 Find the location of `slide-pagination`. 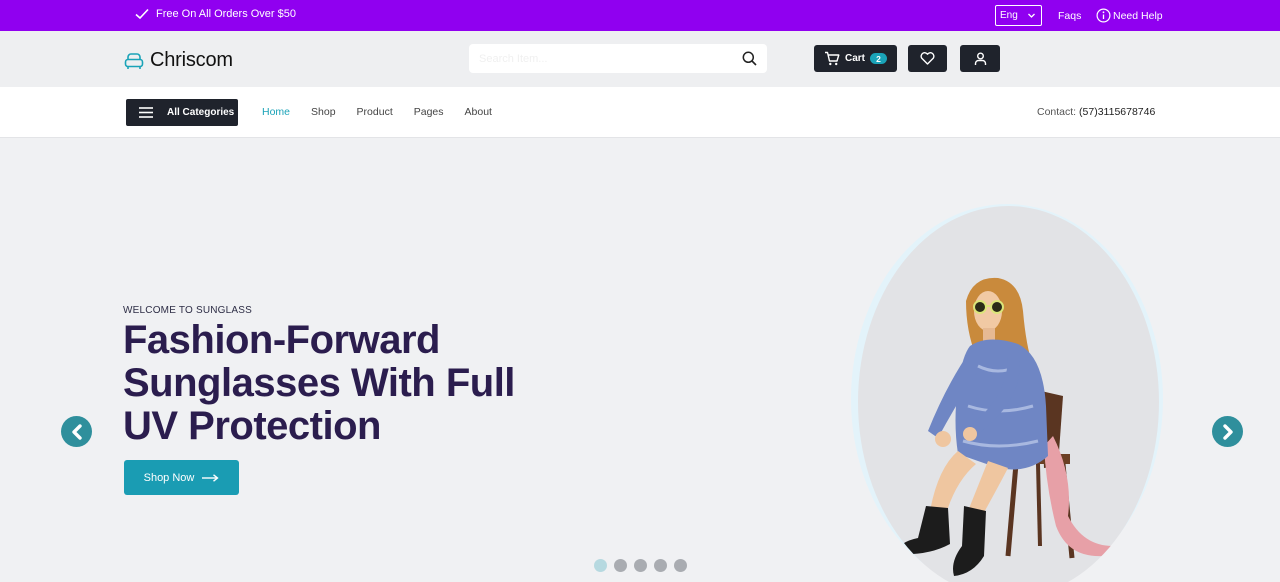

slide-pagination is located at coordinates (640, 565).